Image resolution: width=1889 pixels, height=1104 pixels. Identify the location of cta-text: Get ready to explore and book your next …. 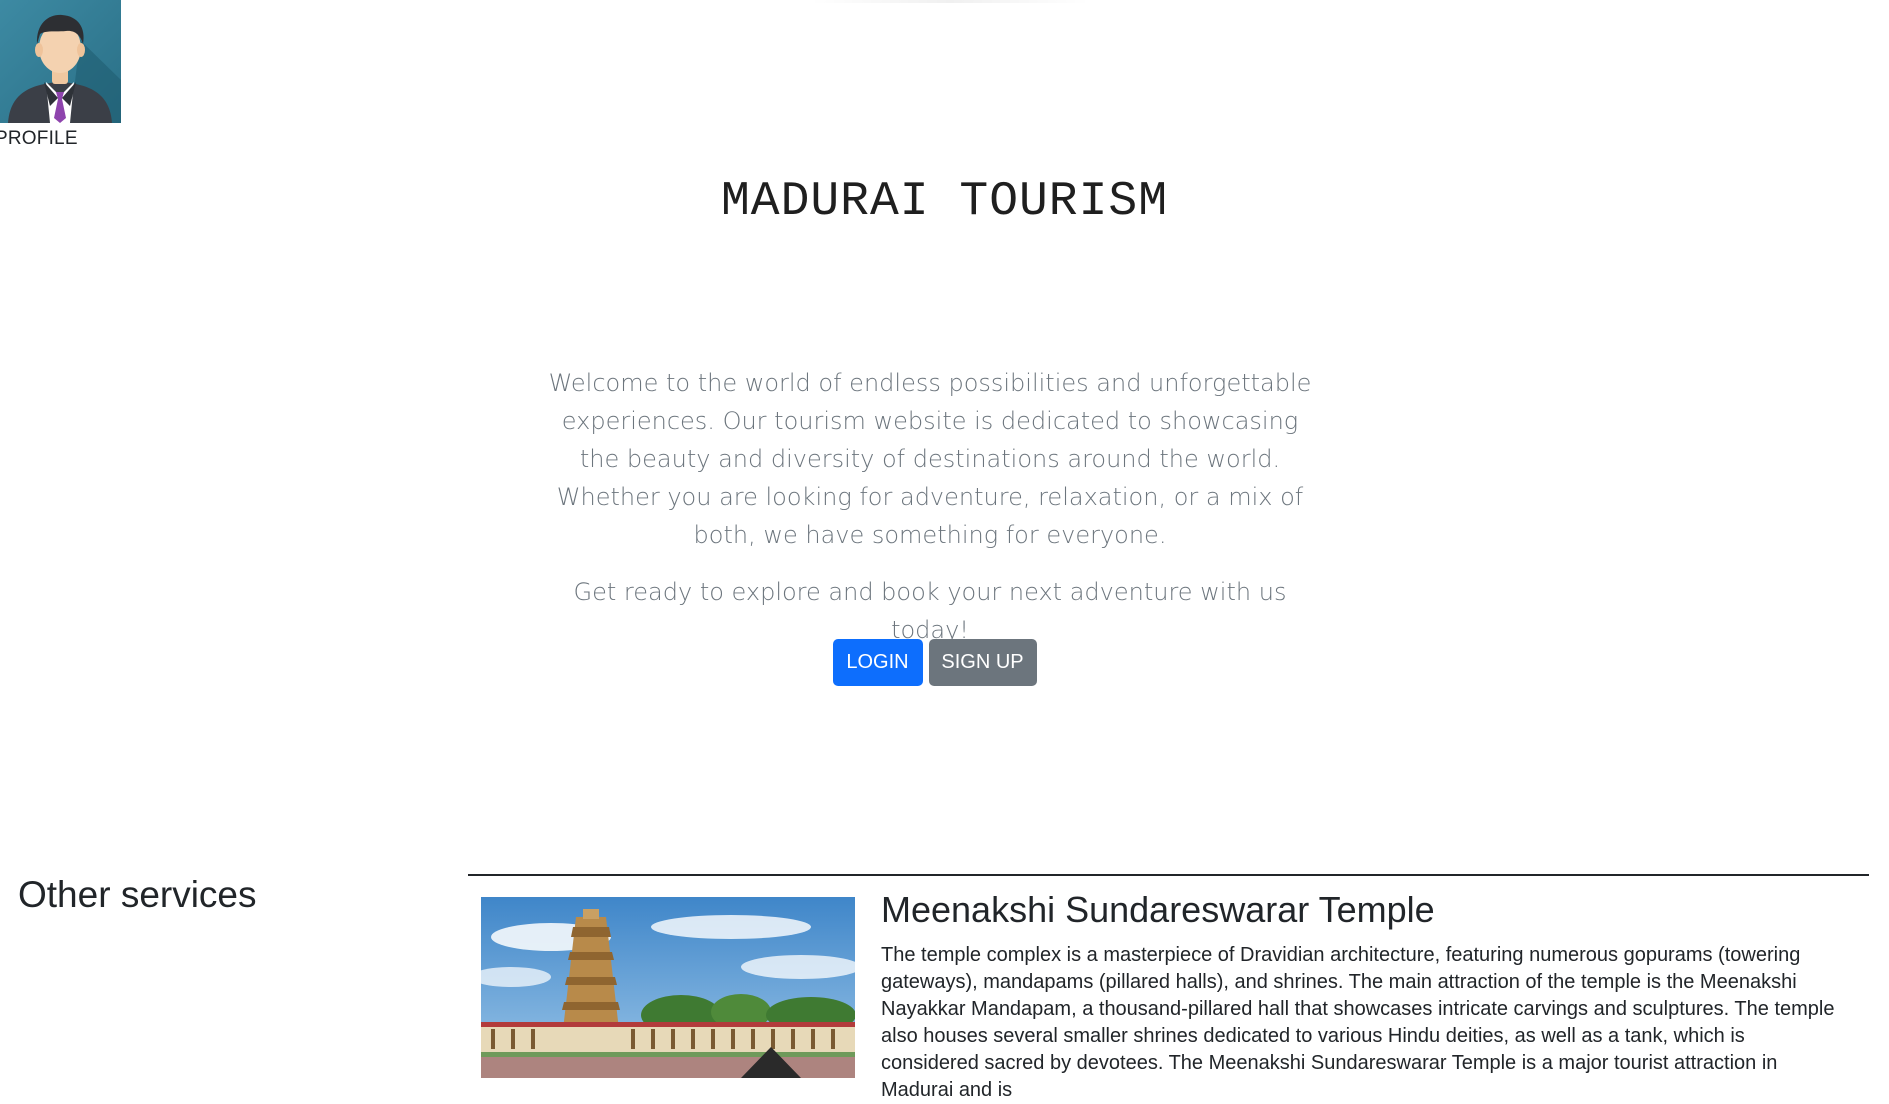
(930, 611).